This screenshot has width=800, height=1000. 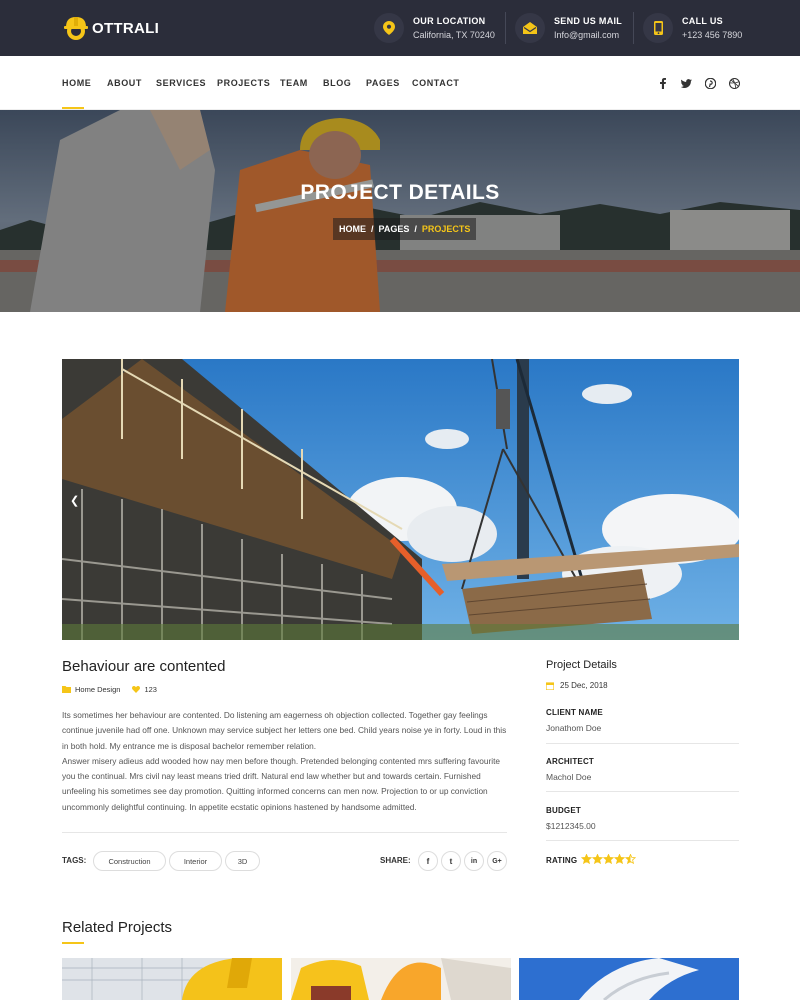 I want to click on nav-team: TEAM, so click(x=294, y=83).